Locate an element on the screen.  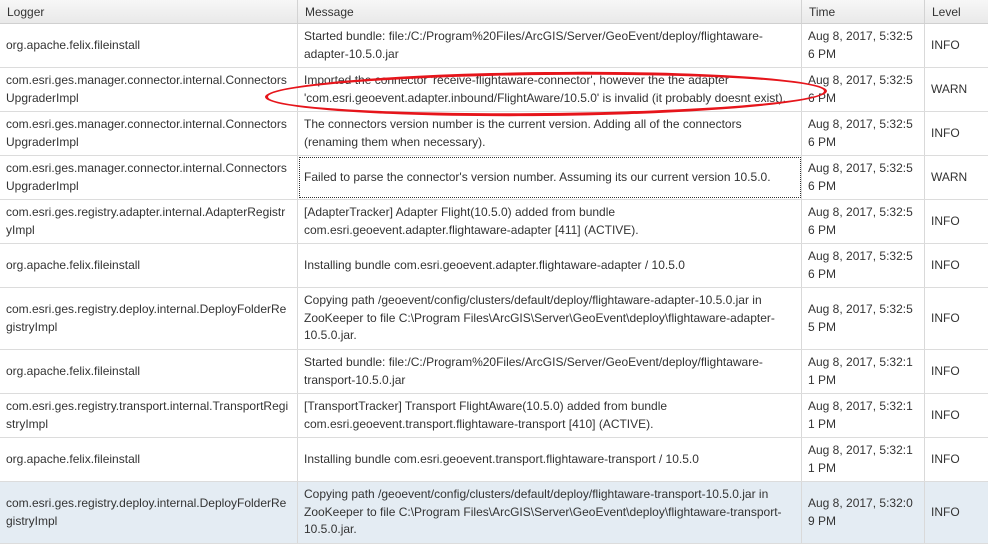
time-cell: Aug 8, 2017, 5:32:09 PM is located at coordinates (863, 512).